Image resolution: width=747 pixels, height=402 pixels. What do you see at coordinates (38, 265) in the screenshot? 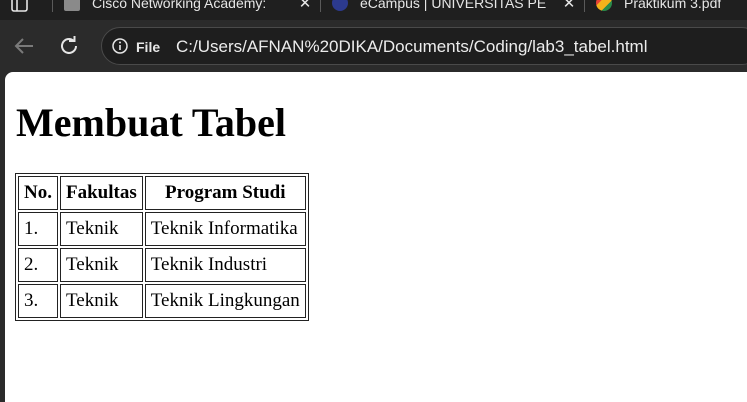
I see `table-cell: 2.` at bounding box center [38, 265].